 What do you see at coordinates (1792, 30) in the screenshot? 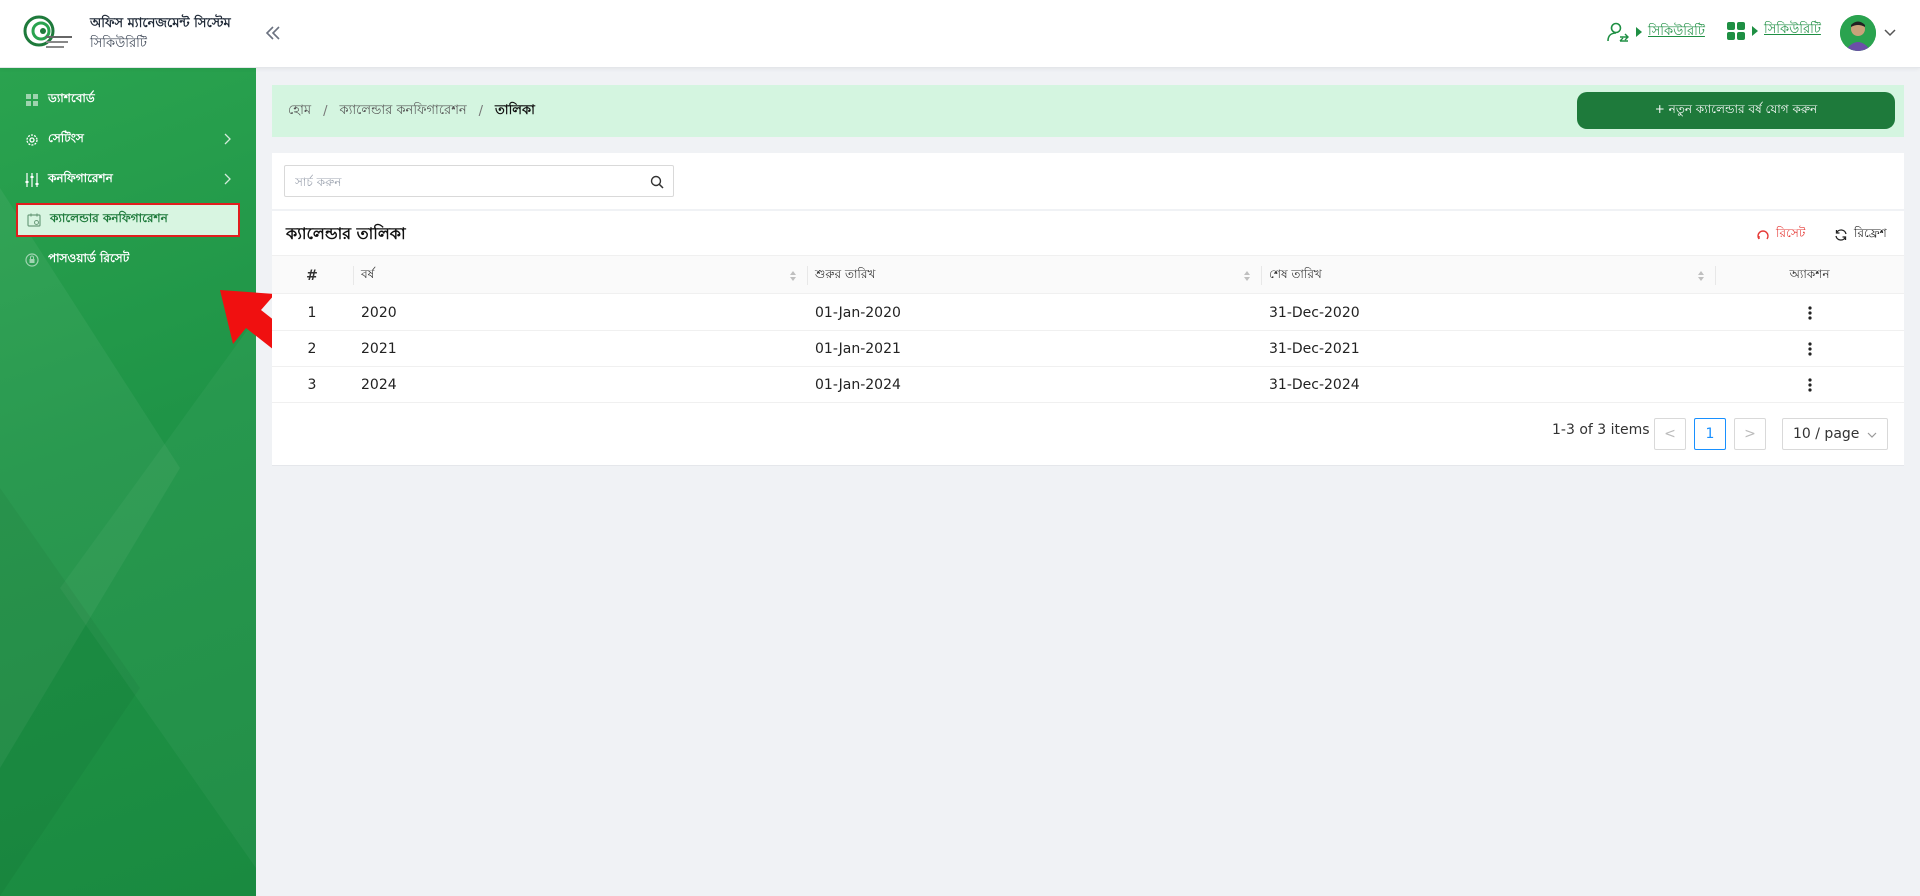
I see `module-link: সিকিউরিটি` at bounding box center [1792, 30].